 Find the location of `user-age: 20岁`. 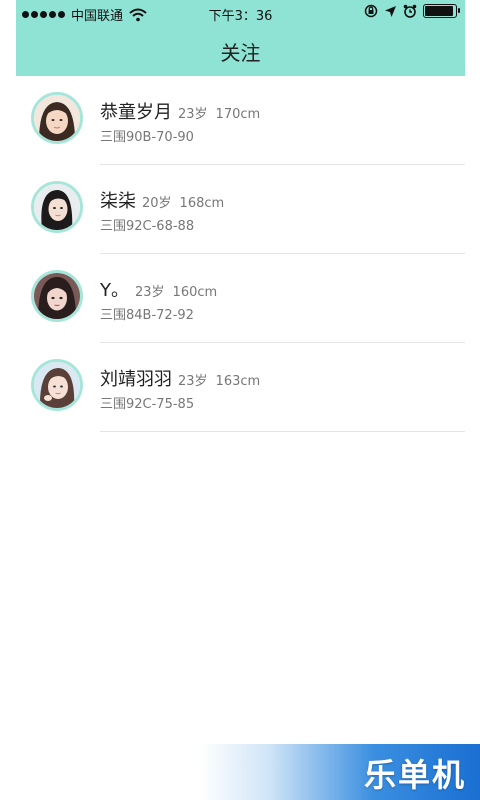

user-age: 20岁 is located at coordinates (157, 203).